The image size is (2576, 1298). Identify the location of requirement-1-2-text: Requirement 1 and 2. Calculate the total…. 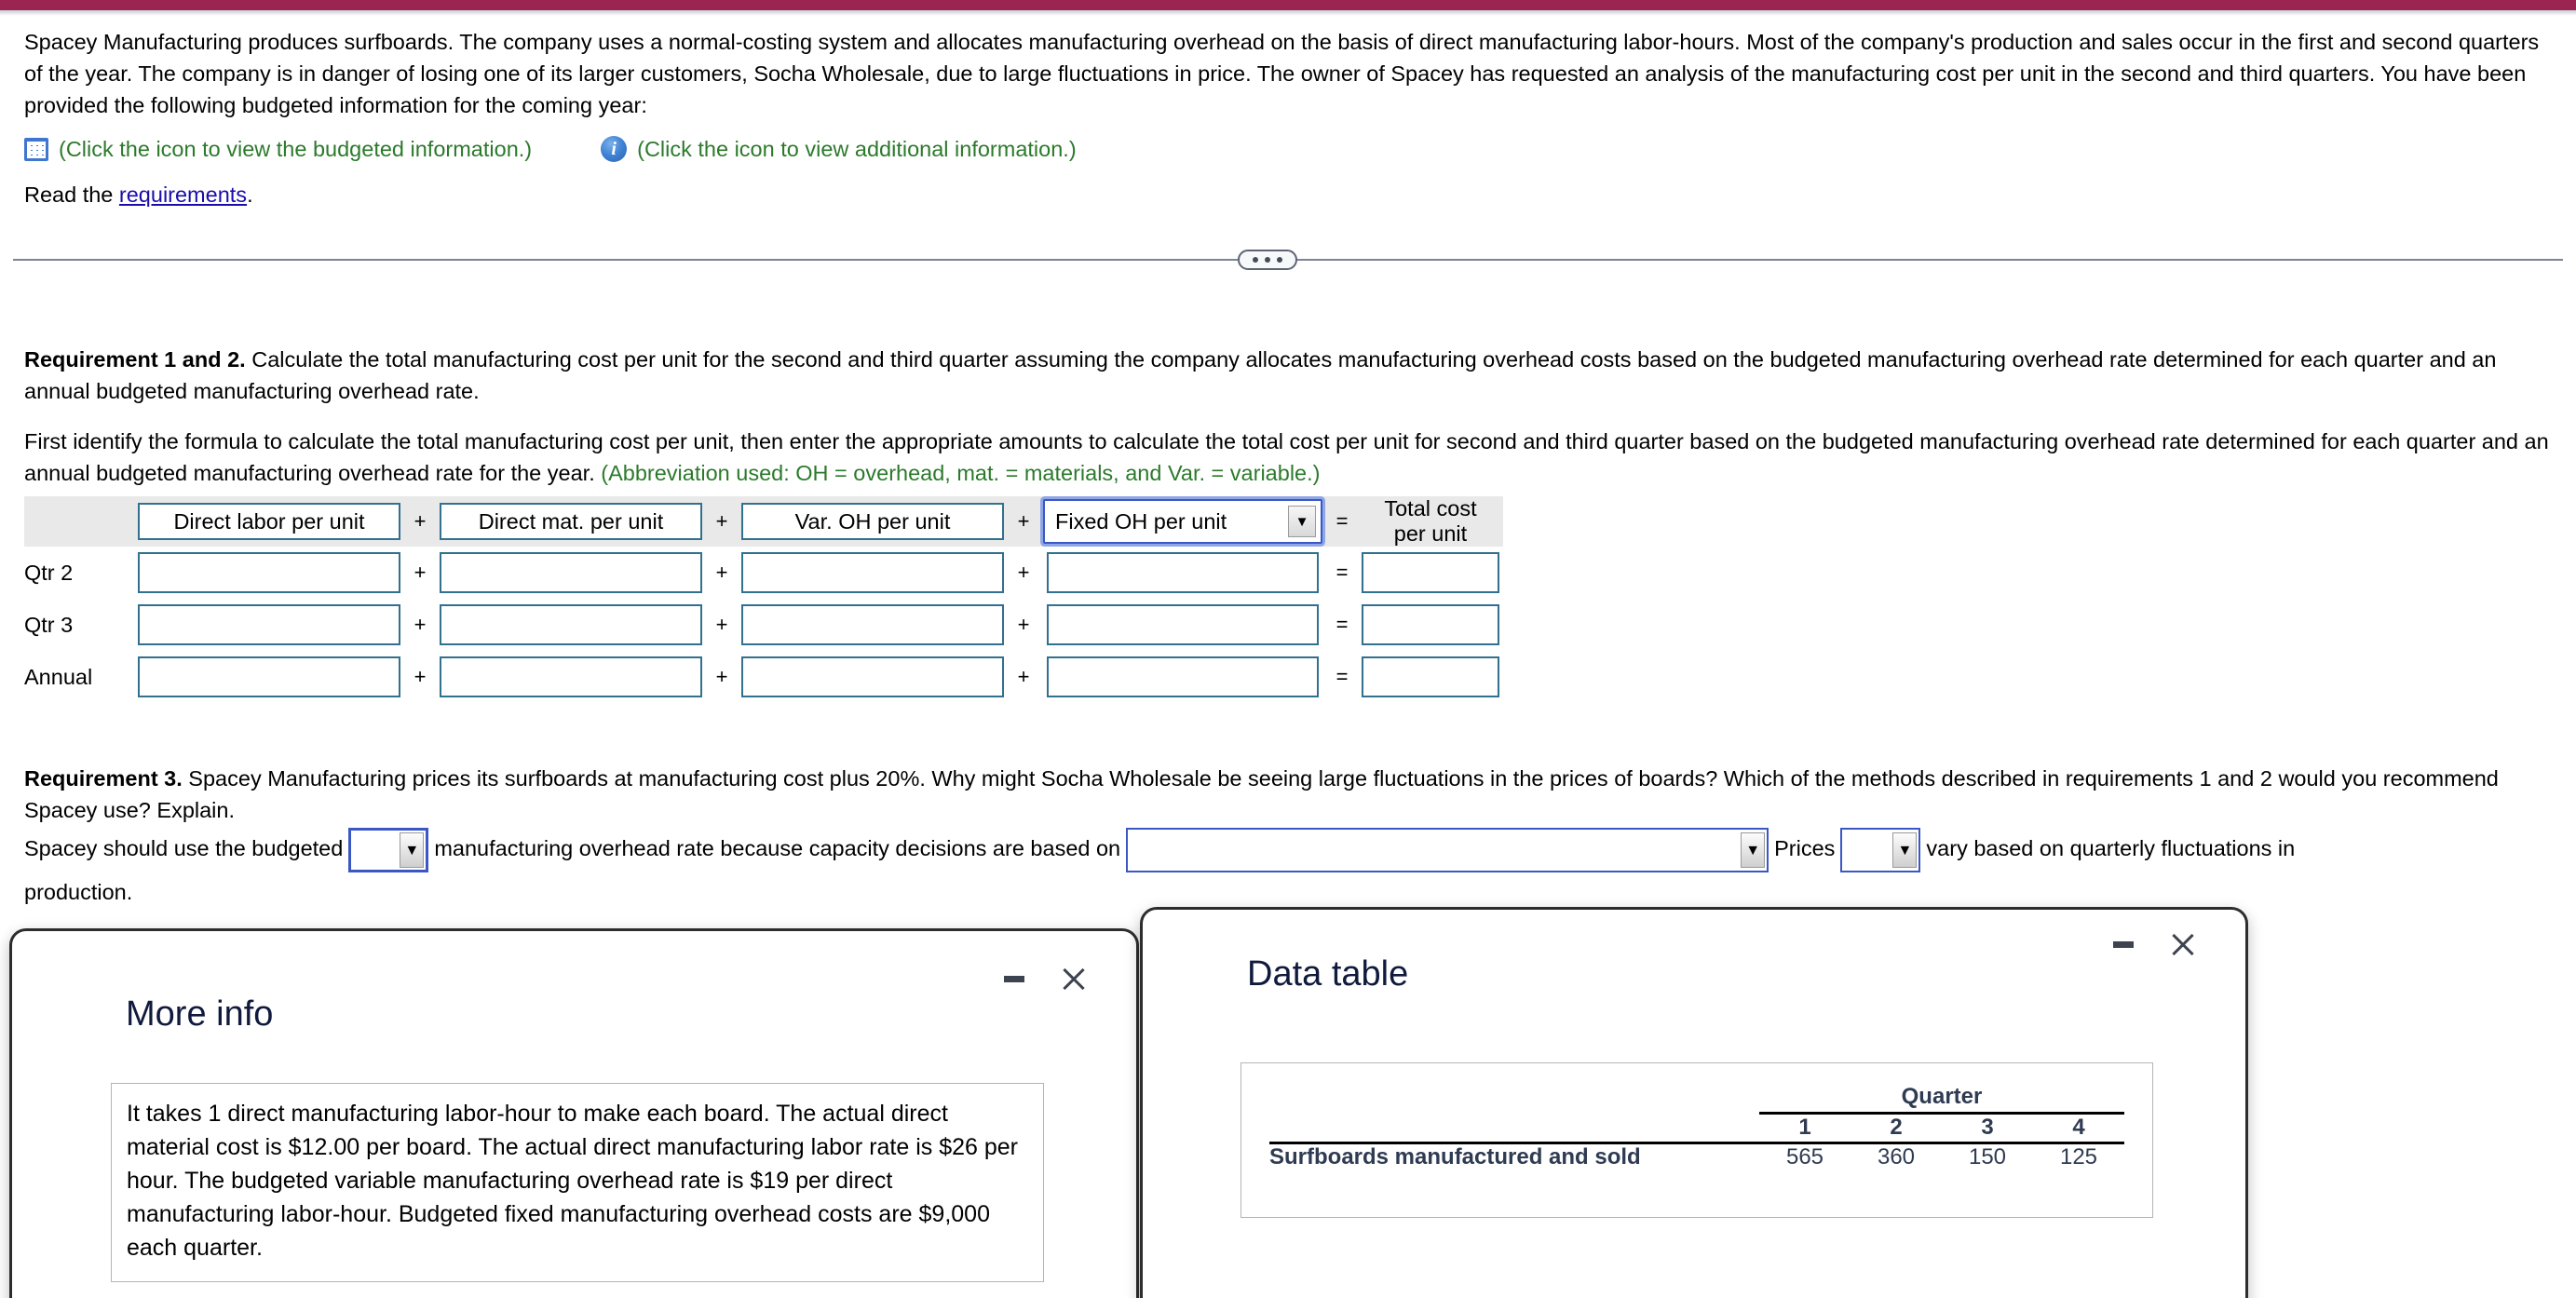
(1288, 375).